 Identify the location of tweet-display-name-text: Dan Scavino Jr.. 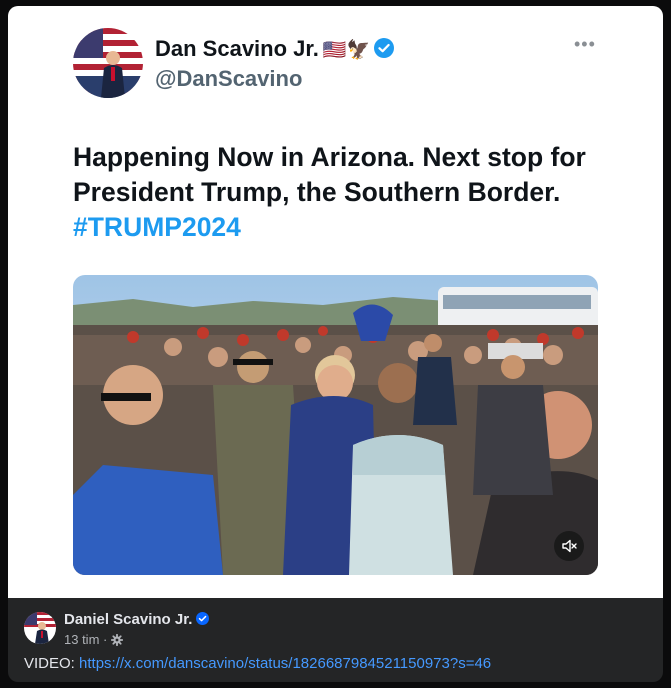
(237, 48).